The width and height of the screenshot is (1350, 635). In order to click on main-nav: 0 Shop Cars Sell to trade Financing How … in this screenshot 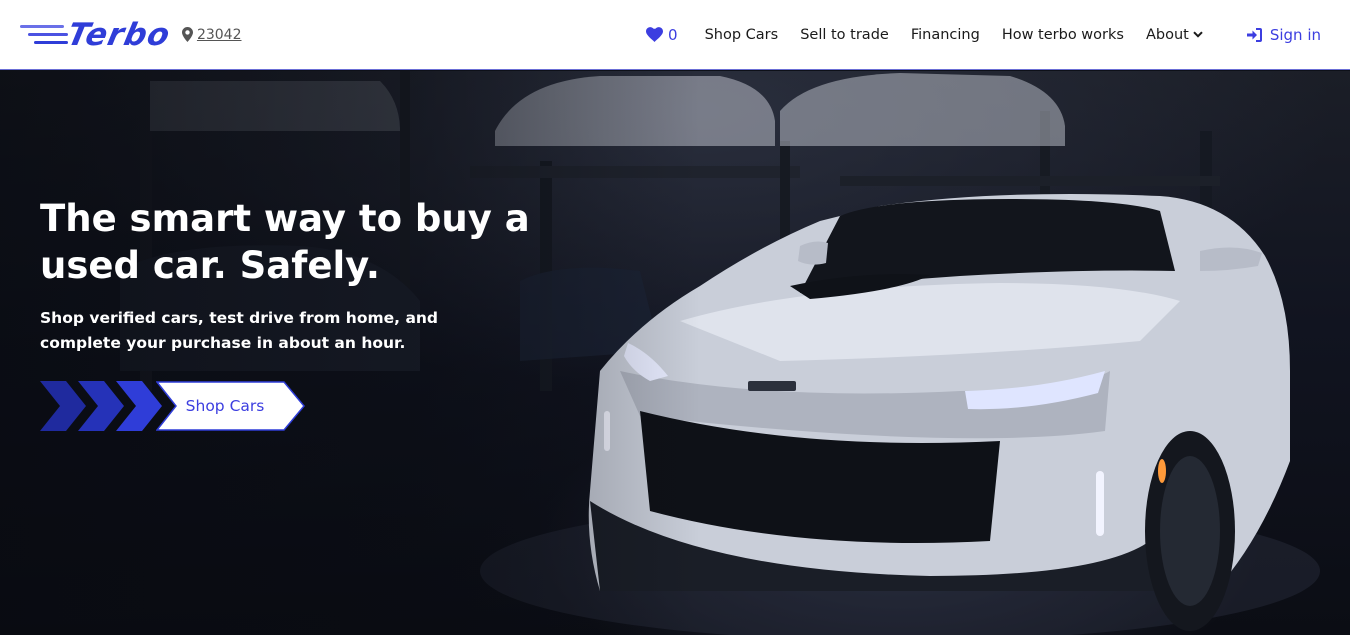, I will do `click(988, 35)`.